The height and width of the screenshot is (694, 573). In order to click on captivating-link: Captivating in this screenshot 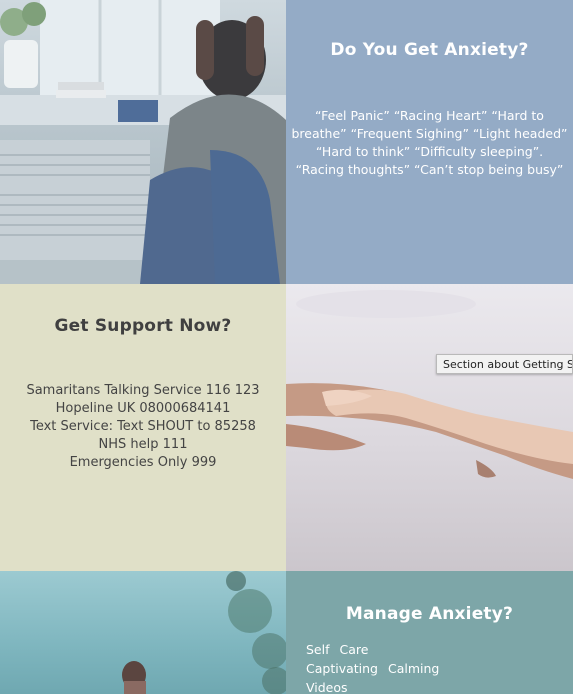, I will do `click(342, 668)`.